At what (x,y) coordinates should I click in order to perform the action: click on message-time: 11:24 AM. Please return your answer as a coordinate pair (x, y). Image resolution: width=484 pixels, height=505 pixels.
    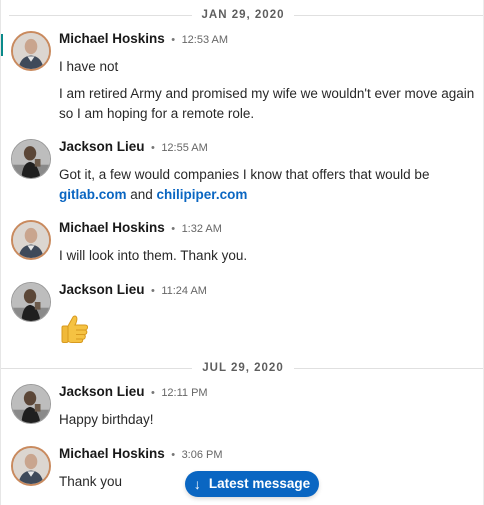
    Looking at the image, I should click on (184, 291).